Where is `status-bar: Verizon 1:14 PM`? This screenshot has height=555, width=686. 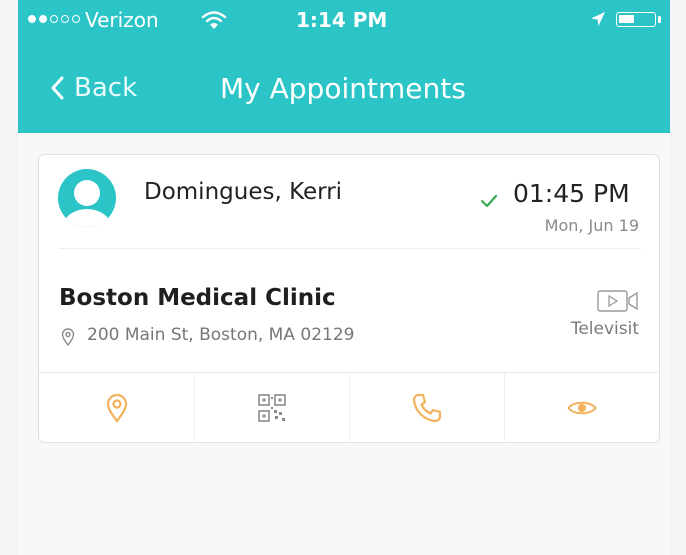 status-bar: Verizon 1:14 PM is located at coordinates (344, 20).